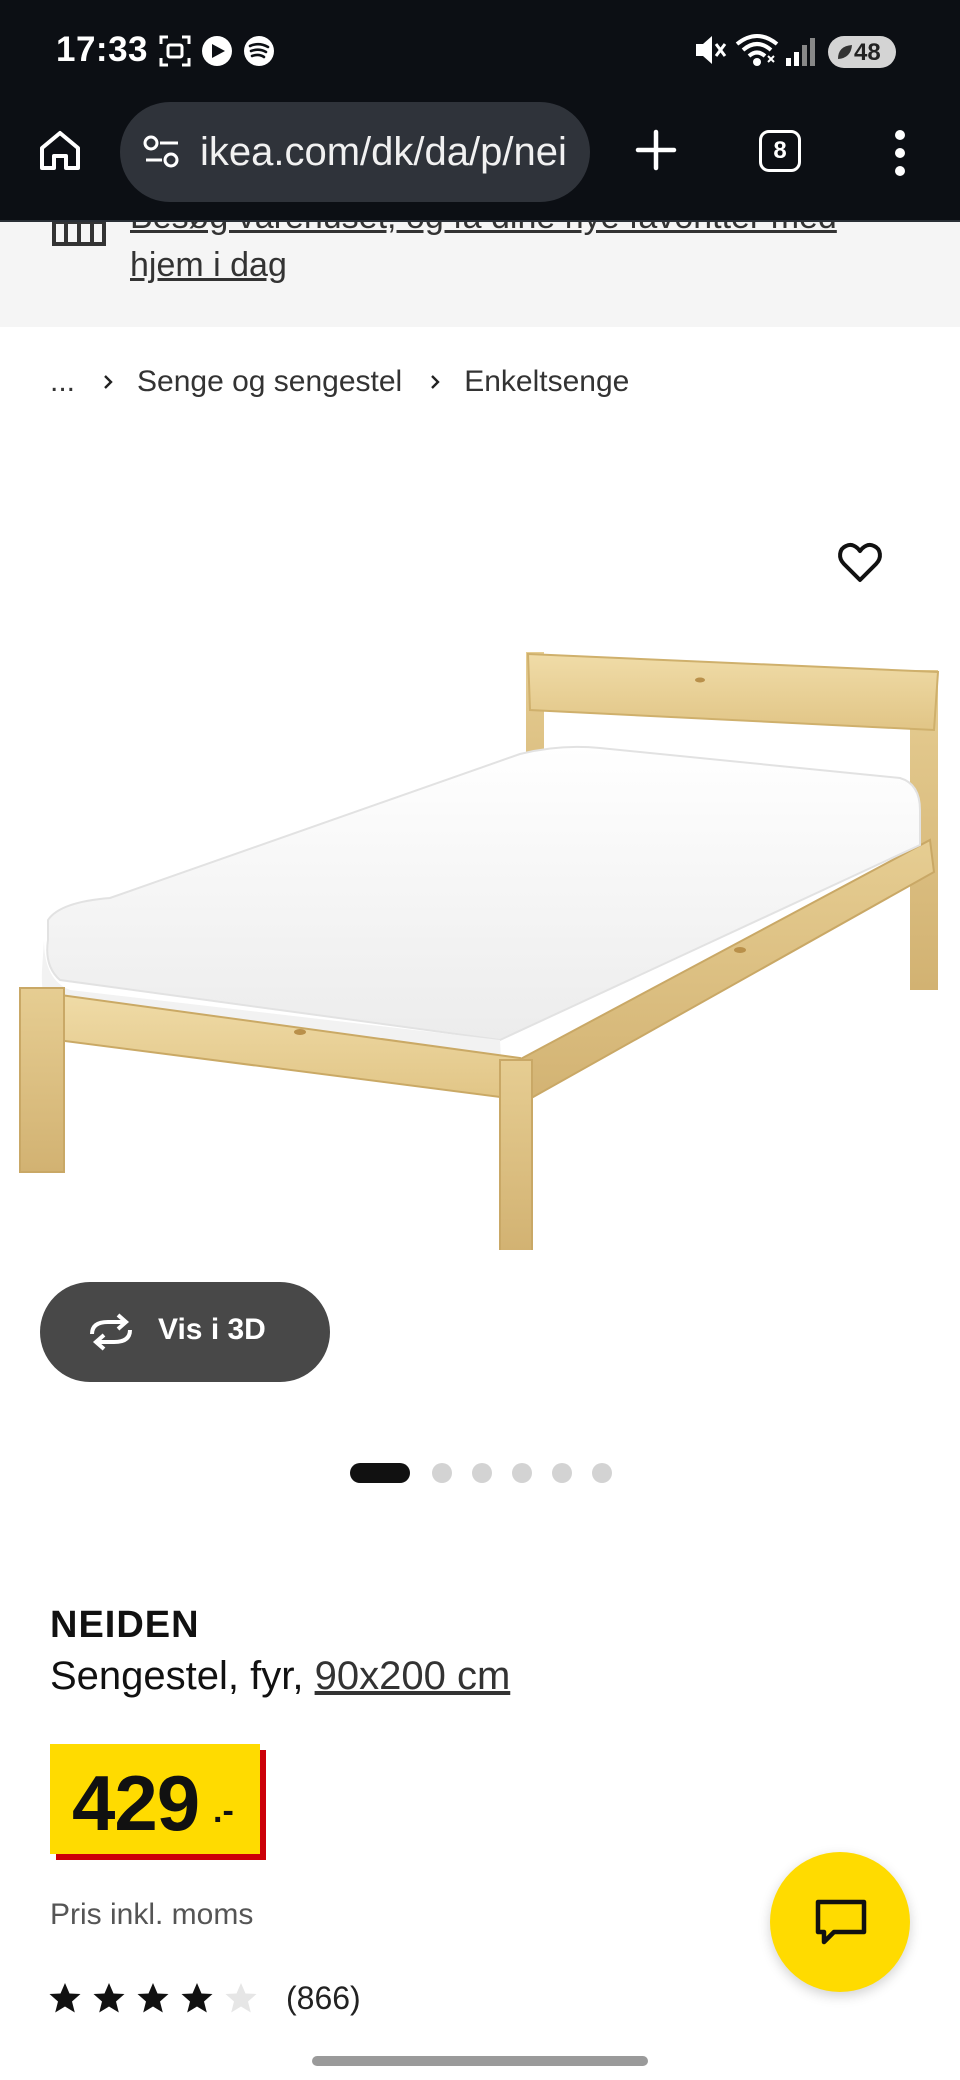 The height and width of the screenshot is (2080, 960). What do you see at coordinates (136, 1803) in the screenshot?
I see `price-value: 429` at bounding box center [136, 1803].